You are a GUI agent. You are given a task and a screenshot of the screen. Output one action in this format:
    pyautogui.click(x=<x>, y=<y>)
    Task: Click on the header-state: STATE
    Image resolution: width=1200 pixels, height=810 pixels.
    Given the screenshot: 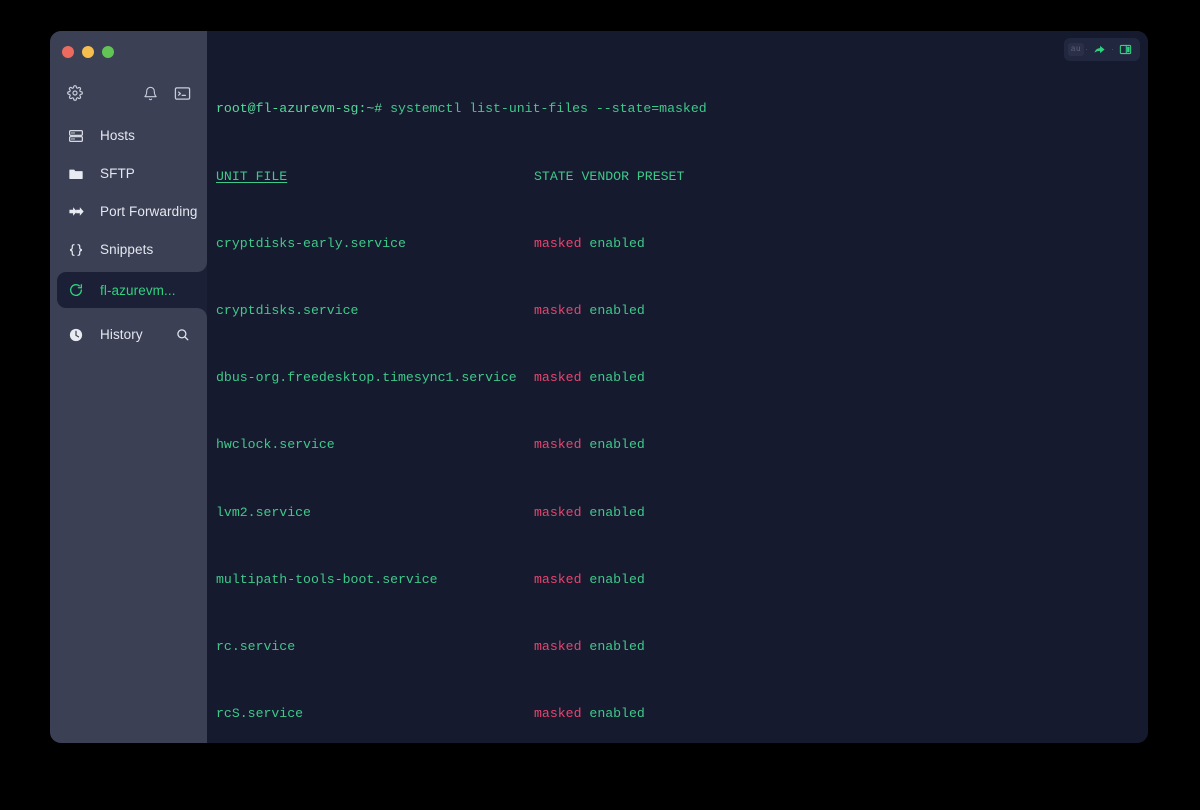 What is the action you would take?
    pyautogui.click(x=554, y=176)
    